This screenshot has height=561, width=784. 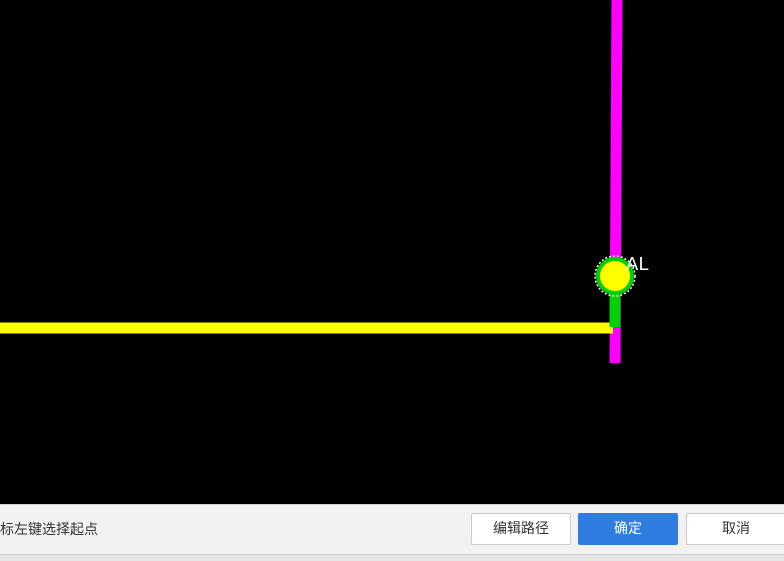 I want to click on window-bottom-edge, so click(x=392, y=557).